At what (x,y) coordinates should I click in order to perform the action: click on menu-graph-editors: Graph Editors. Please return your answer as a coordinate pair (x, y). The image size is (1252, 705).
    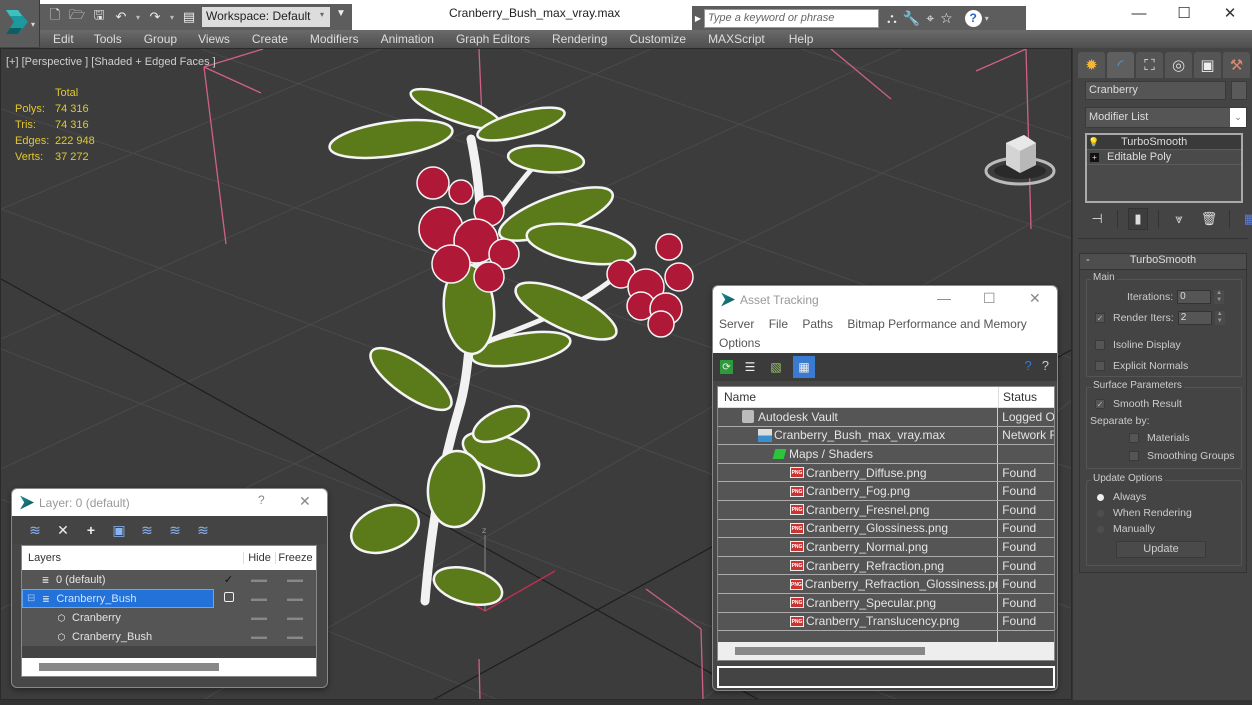
    Looking at the image, I should click on (504, 39).